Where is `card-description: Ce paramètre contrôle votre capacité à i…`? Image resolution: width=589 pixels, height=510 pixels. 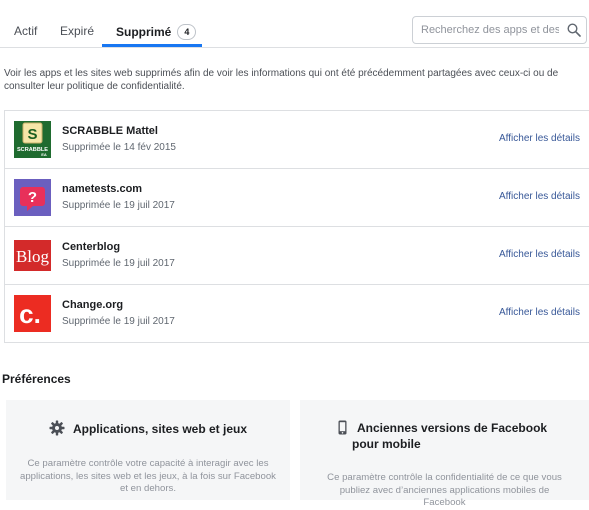 card-description: Ce paramètre contrôle votre capacité à i… is located at coordinates (148, 476).